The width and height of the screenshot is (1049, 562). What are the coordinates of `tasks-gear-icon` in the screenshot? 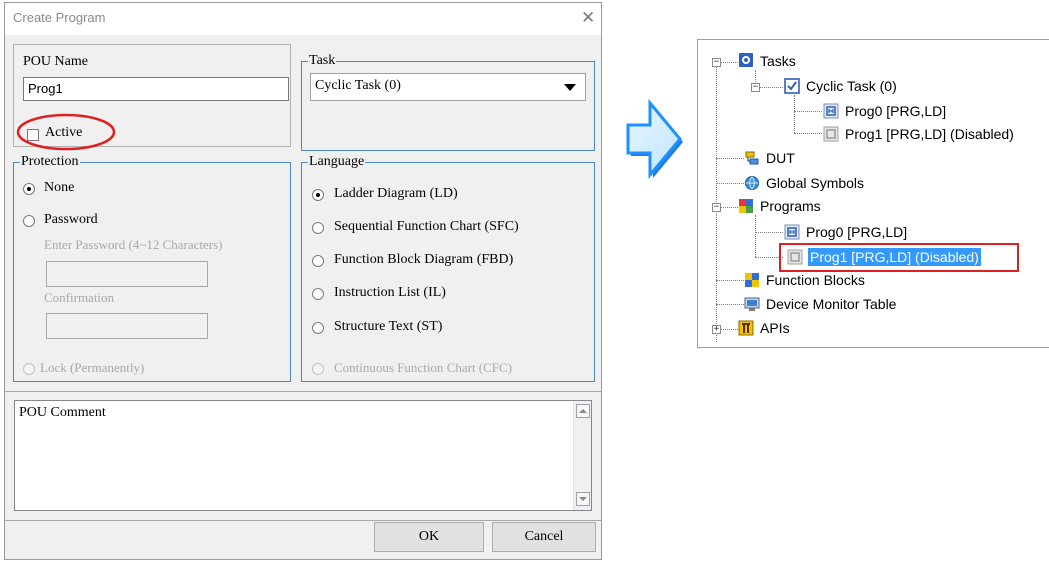 It's located at (746, 60).